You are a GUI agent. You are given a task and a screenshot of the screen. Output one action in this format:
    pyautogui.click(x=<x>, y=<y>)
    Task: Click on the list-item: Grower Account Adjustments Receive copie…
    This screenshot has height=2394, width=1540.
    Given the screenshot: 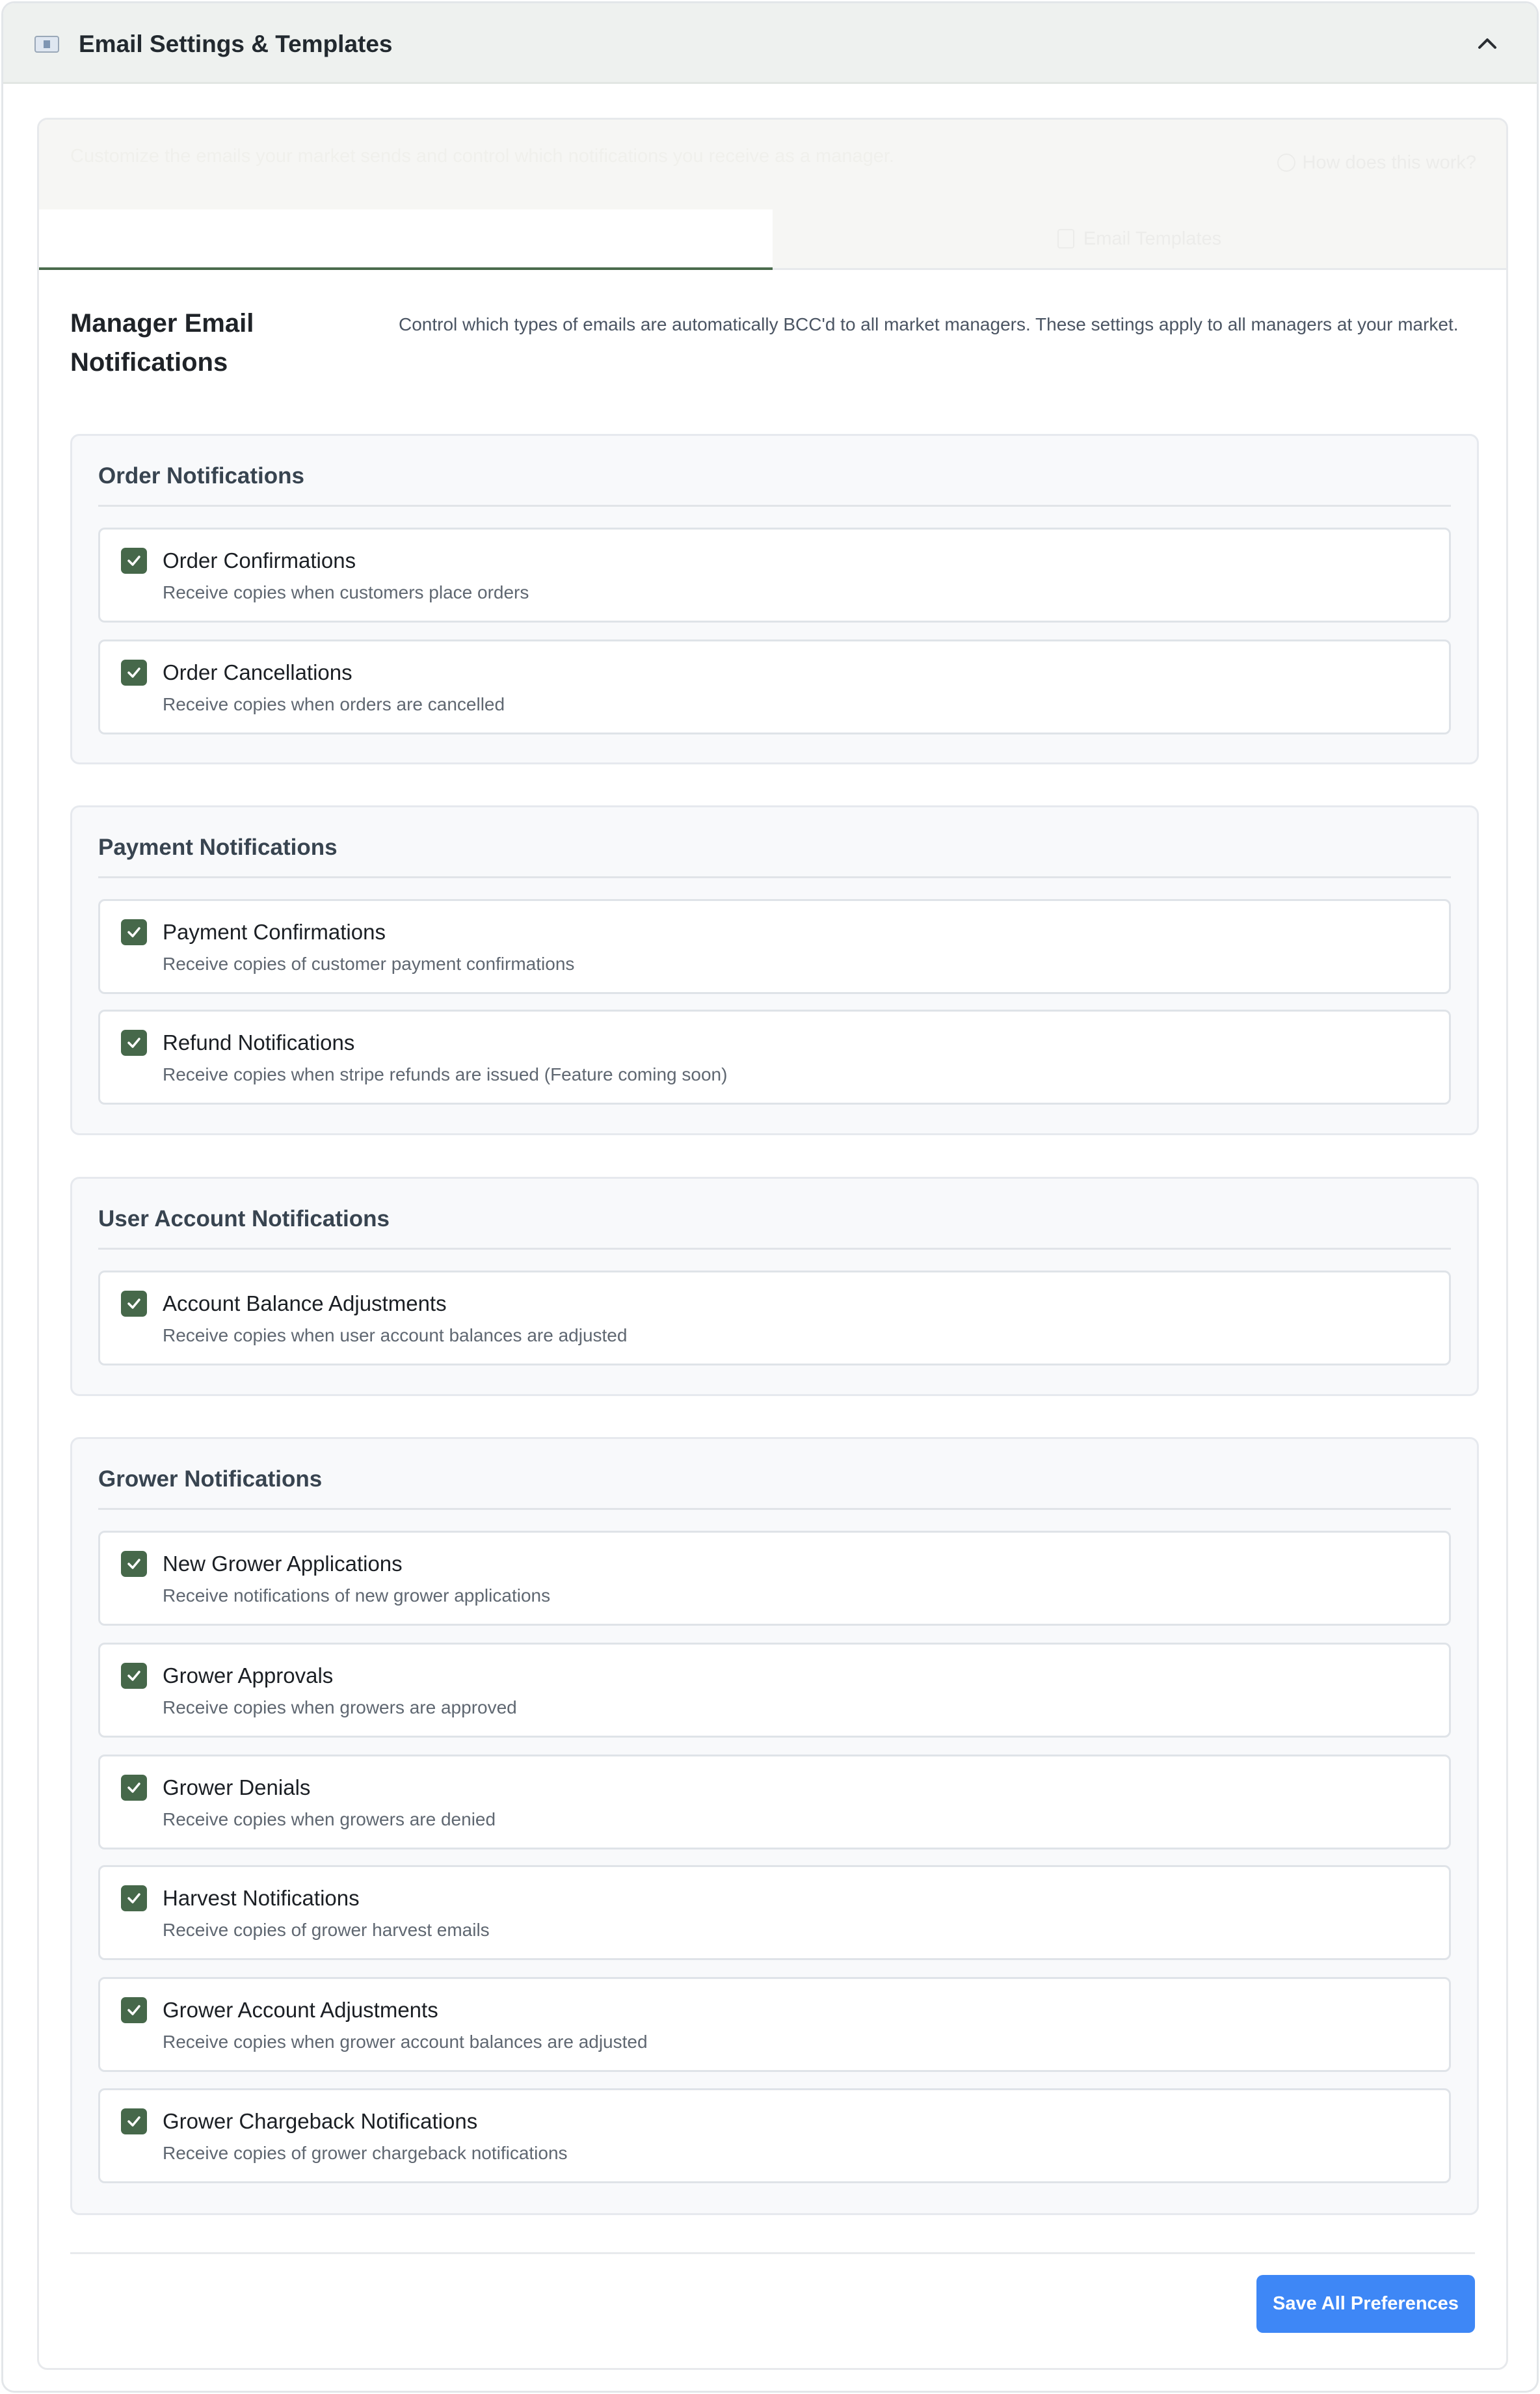 What is the action you would take?
    pyautogui.click(x=775, y=2024)
    